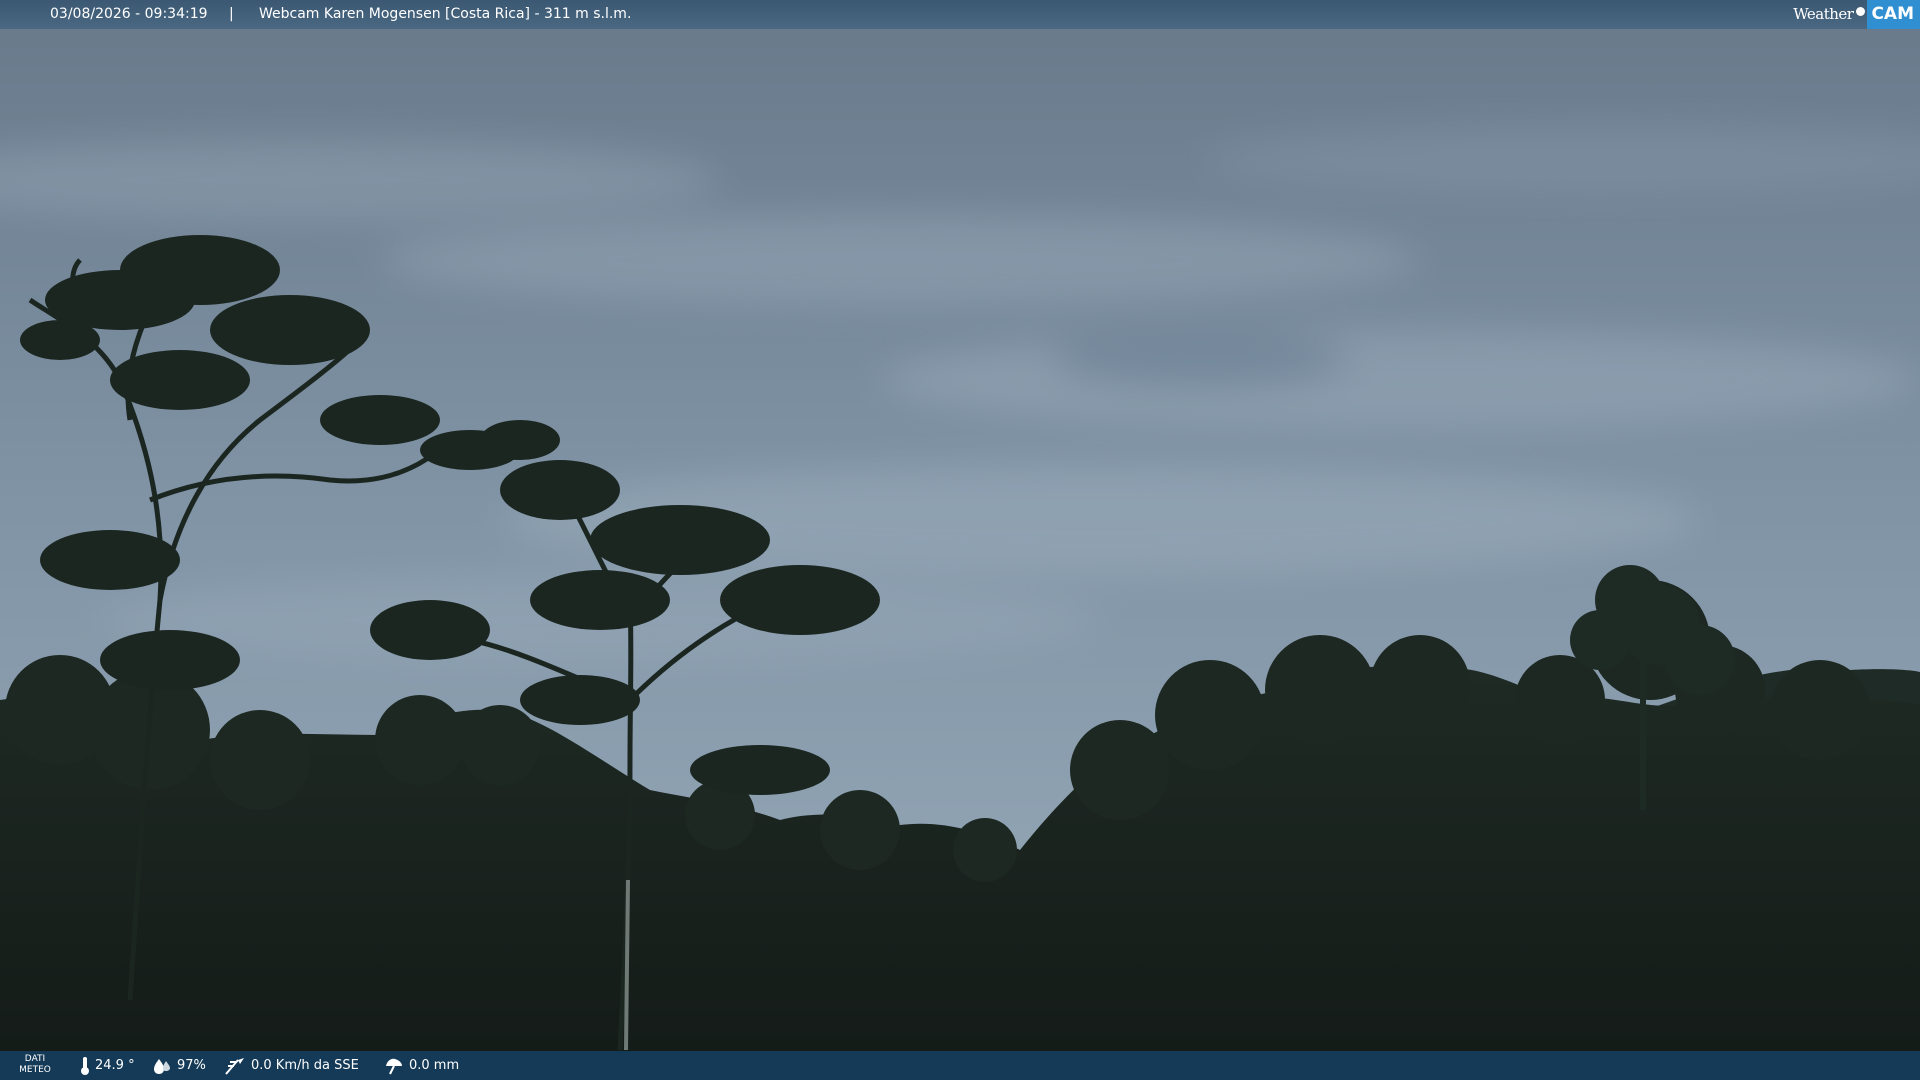 This screenshot has height=1080, width=1920. What do you see at coordinates (394, 1066) in the screenshot?
I see `rain-umbrella-icon` at bounding box center [394, 1066].